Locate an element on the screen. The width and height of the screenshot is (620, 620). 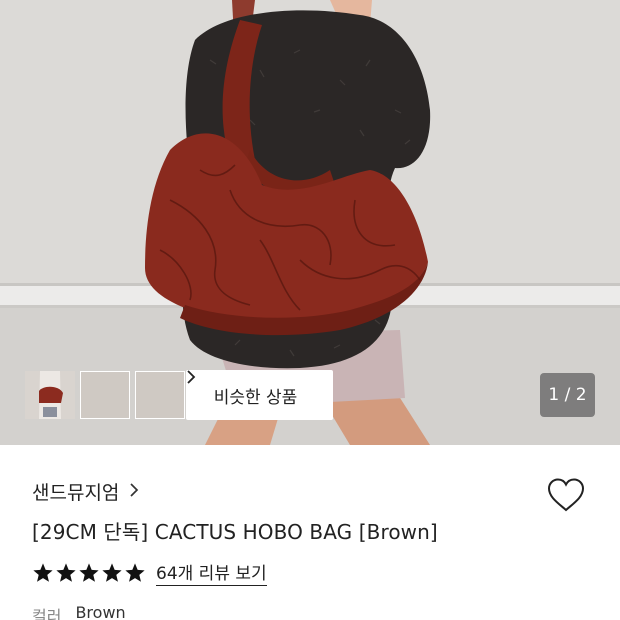
image-counter: 1 / 2 is located at coordinates (567, 395).